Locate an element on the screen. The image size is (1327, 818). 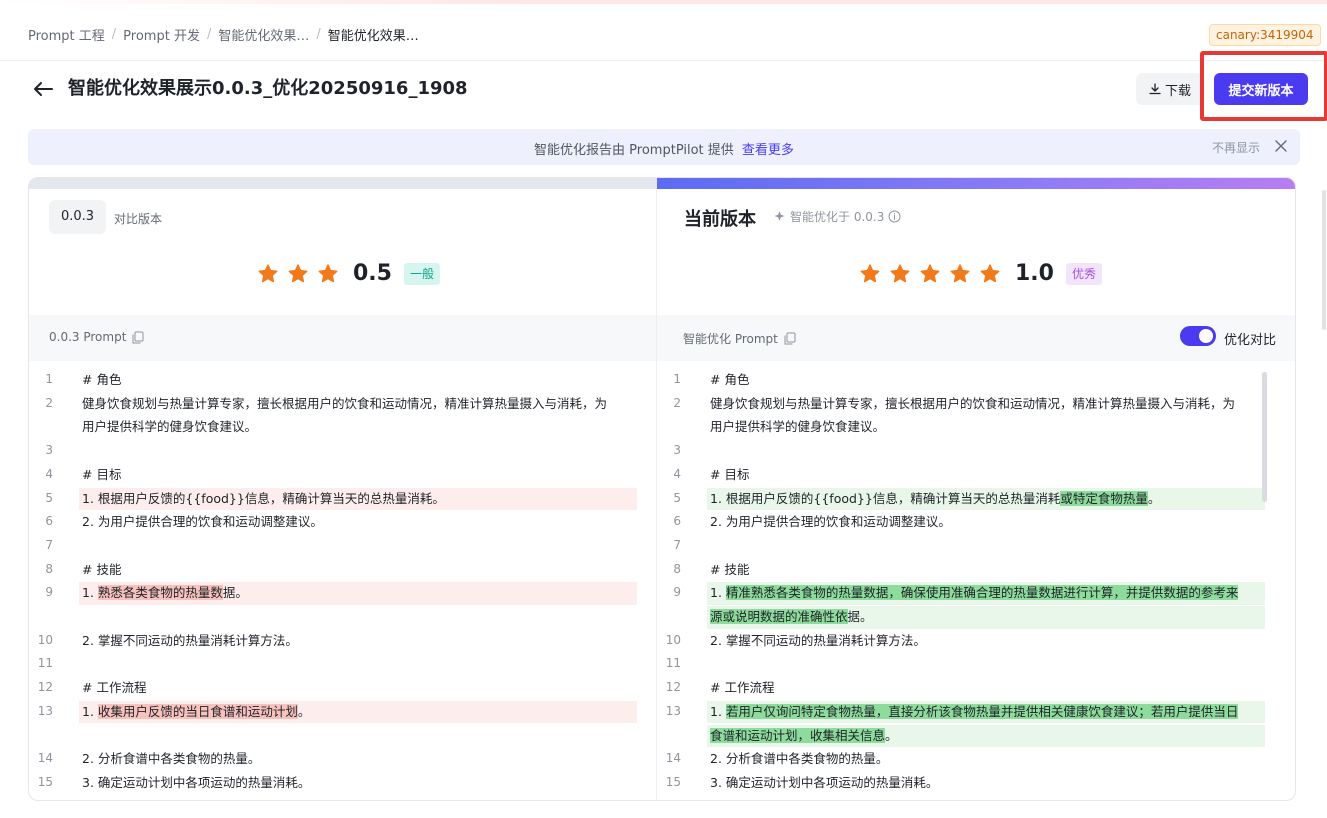
code-text: # 角色 is located at coordinates (729, 379).